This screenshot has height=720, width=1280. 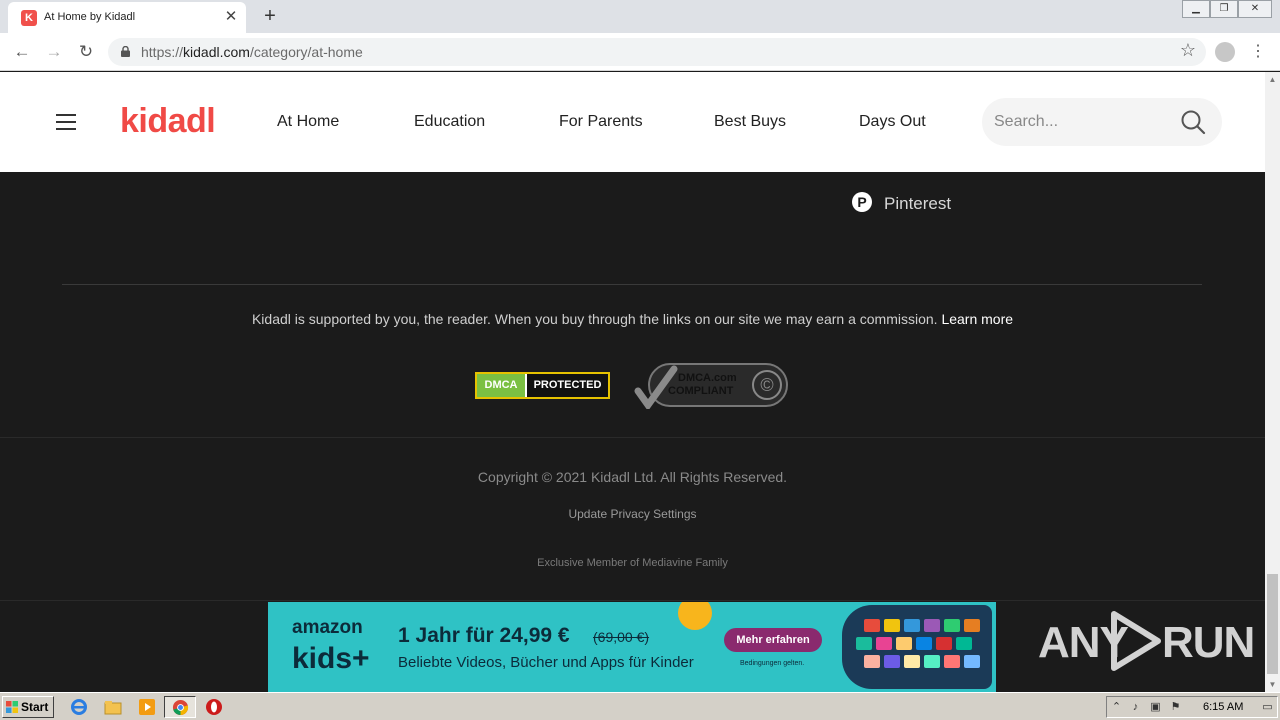 I want to click on dmca-badge-left: DMCA, so click(x=501, y=385).